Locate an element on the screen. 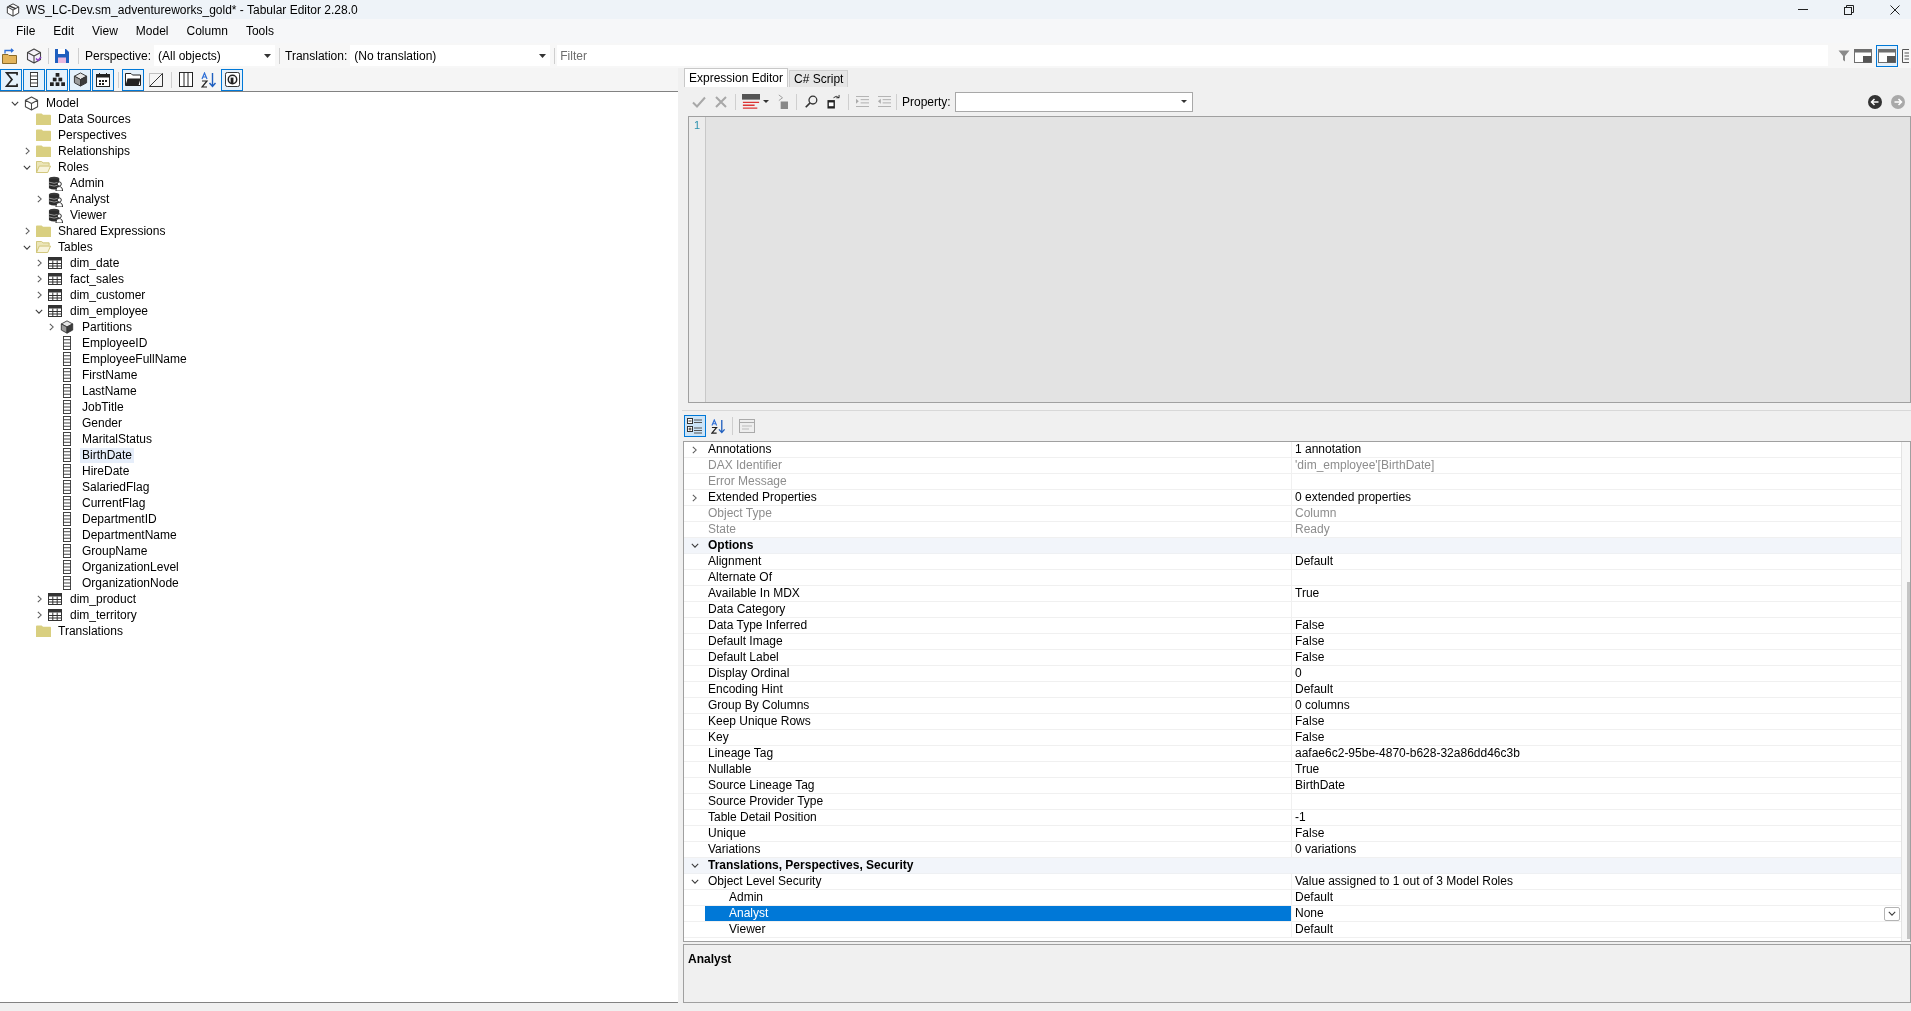 The width and height of the screenshot is (1911, 1011). tree-item: dim_product is located at coordinates (103, 599).